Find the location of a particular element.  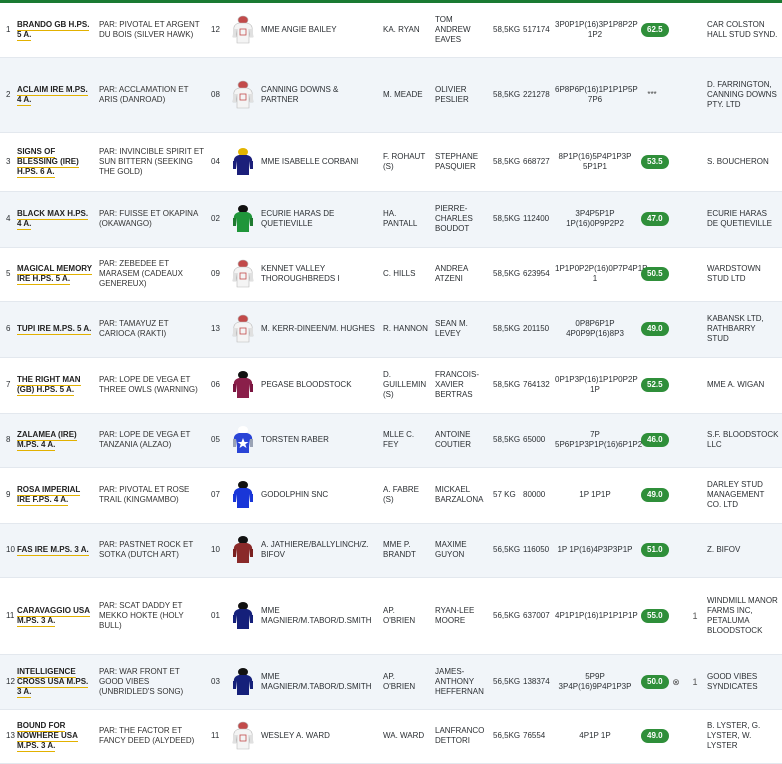

horse-name-cell: BOUND FOR NOWHERE USA M.PS. 3 a. is located at coordinates (55, 736).